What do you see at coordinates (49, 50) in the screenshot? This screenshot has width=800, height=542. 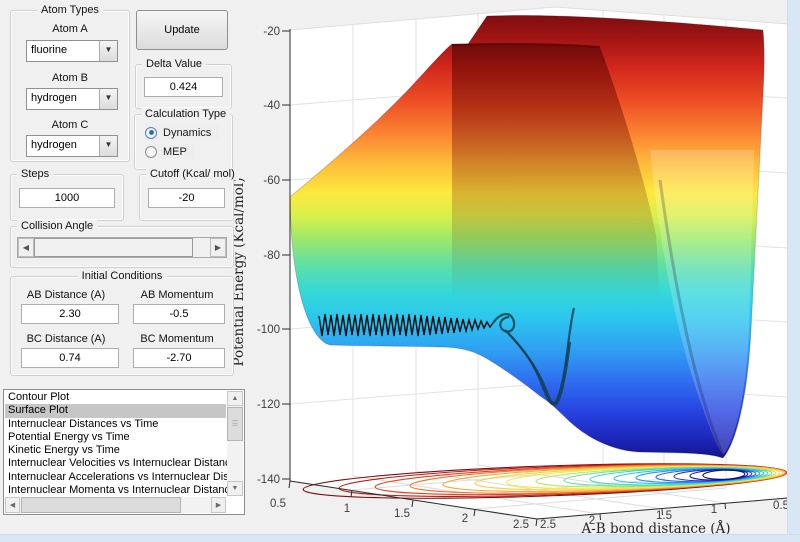 I see `atom-a-value: fluorine` at bounding box center [49, 50].